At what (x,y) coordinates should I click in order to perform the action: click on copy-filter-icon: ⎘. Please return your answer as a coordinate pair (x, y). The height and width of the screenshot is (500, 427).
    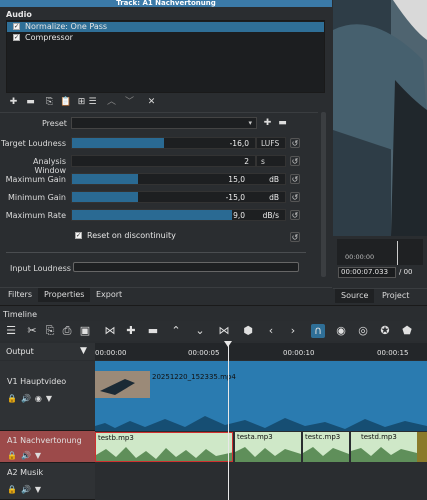
    Looking at the image, I should click on (49, 102).